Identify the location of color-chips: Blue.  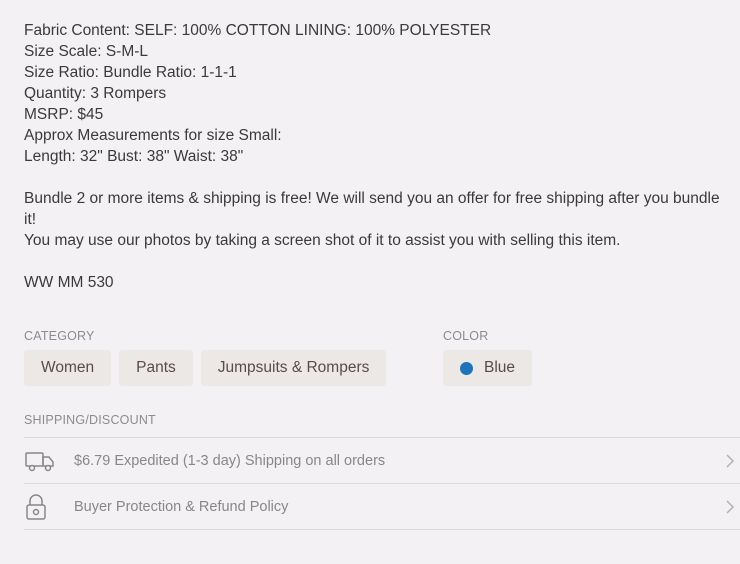
(488, 368).